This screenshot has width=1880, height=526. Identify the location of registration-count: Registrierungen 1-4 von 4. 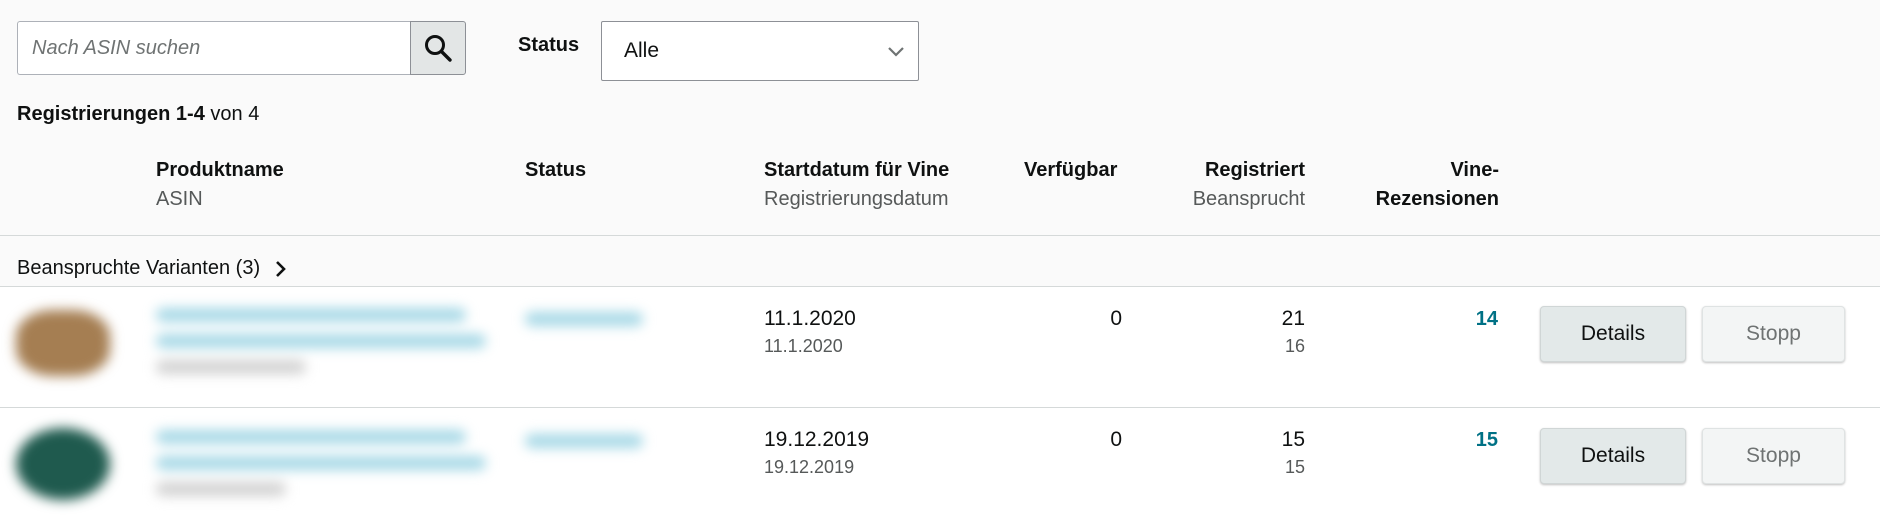
(138, 114).